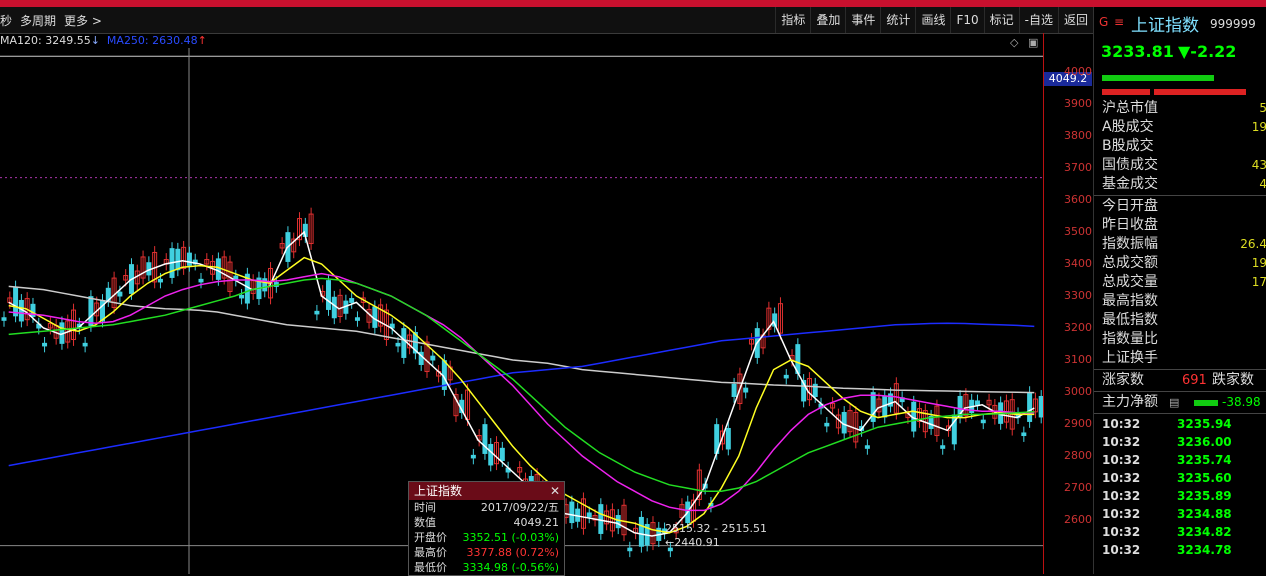  What do you see at coordinates (1180, 496) in the screenshot?
I see `tick-row: 10:32 3235.89` at bounding box center [1180, 496].